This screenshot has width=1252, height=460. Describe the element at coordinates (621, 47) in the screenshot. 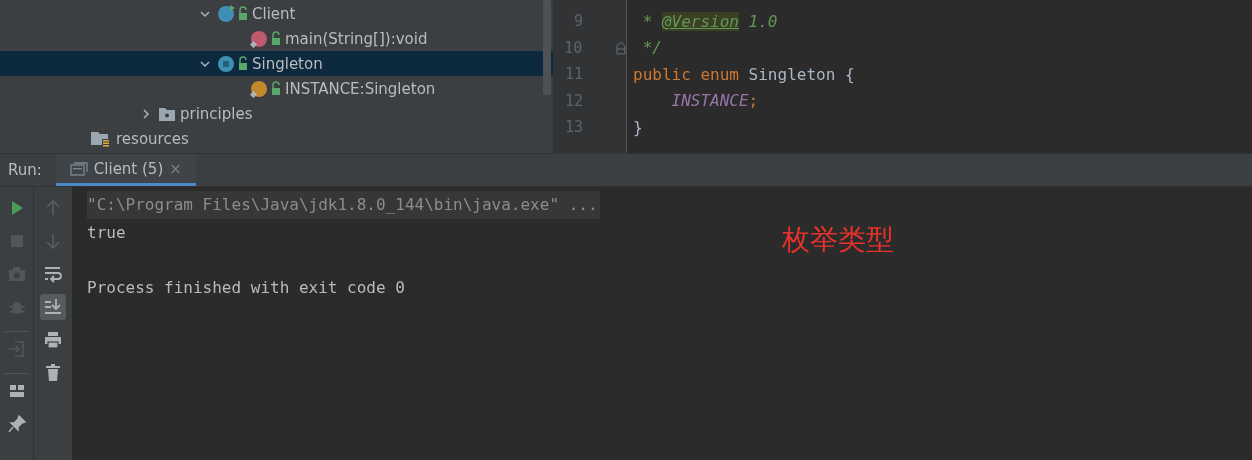

I see `fold-icon` at that location.